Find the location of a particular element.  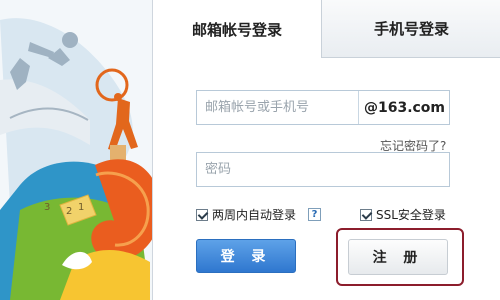

auto-login-label: 两周内自动登录 is located at coordinates (254, 215).